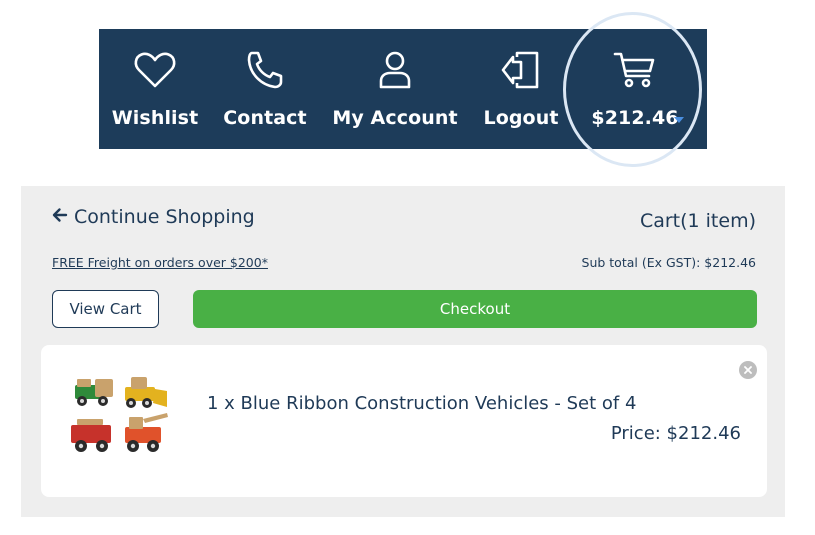  Describe the element at coordinates (635, 118) in the screenshot. I see `nav-cart-total: $212.46` at that location.